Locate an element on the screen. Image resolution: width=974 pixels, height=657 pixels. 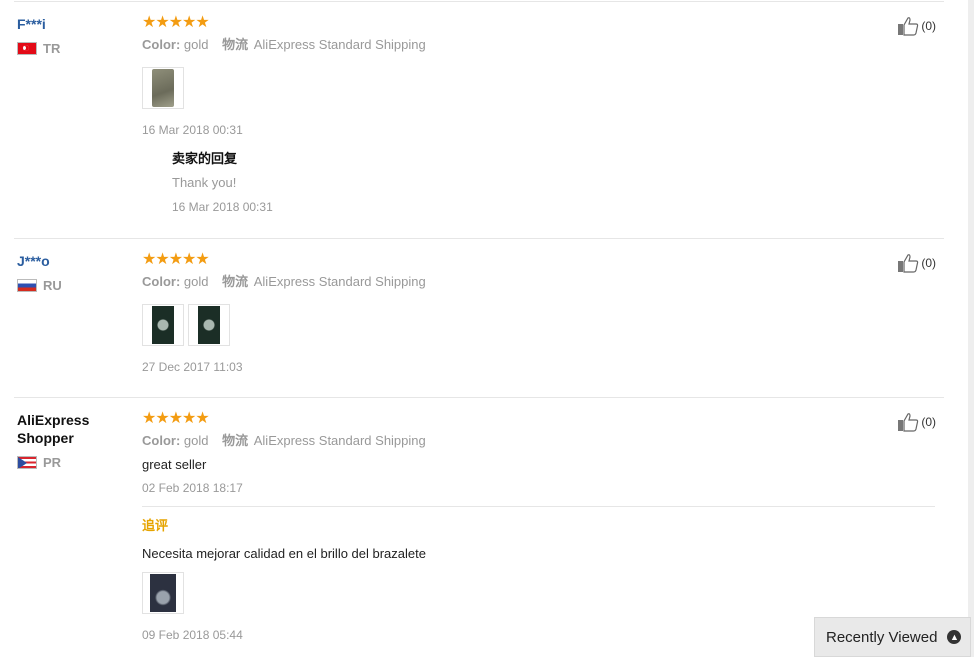
recently-viewed-button: Recently Viewed ▲ is located at coordinates (892, 637).